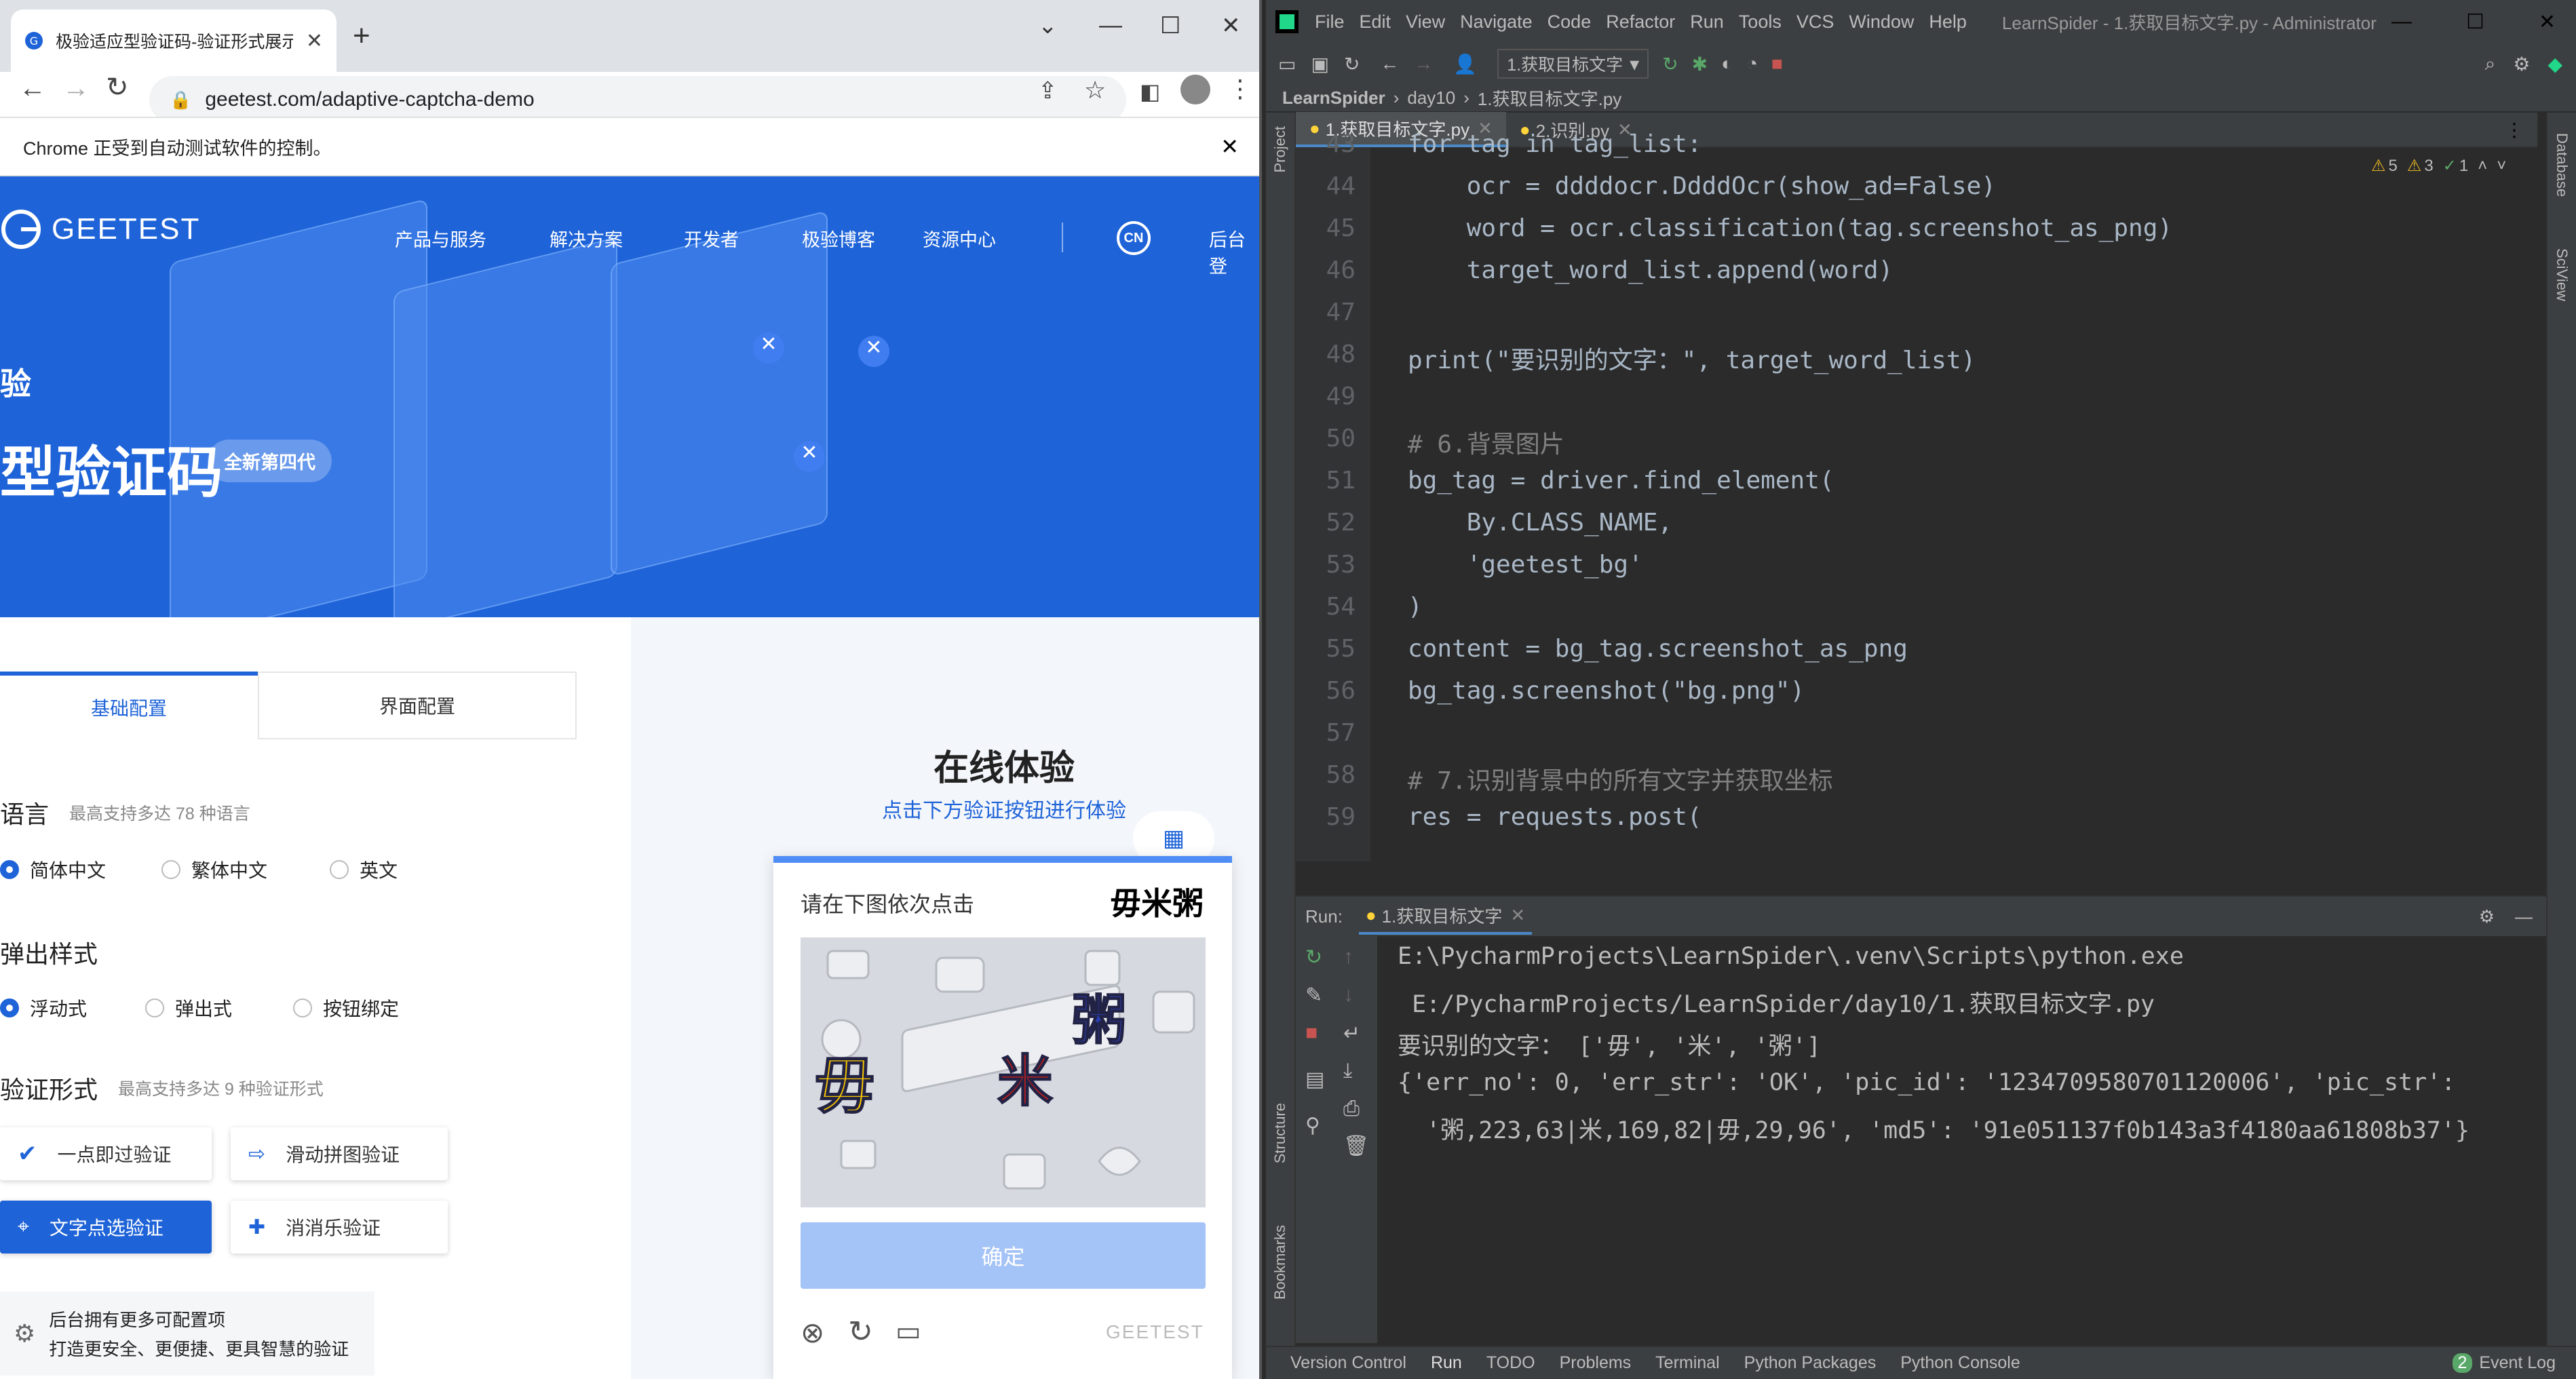 The width and height of the screenshot is (2576, 1379). I want to click on breadcrumb-file: 1.获取目标文字.py, so click(1549, 98).